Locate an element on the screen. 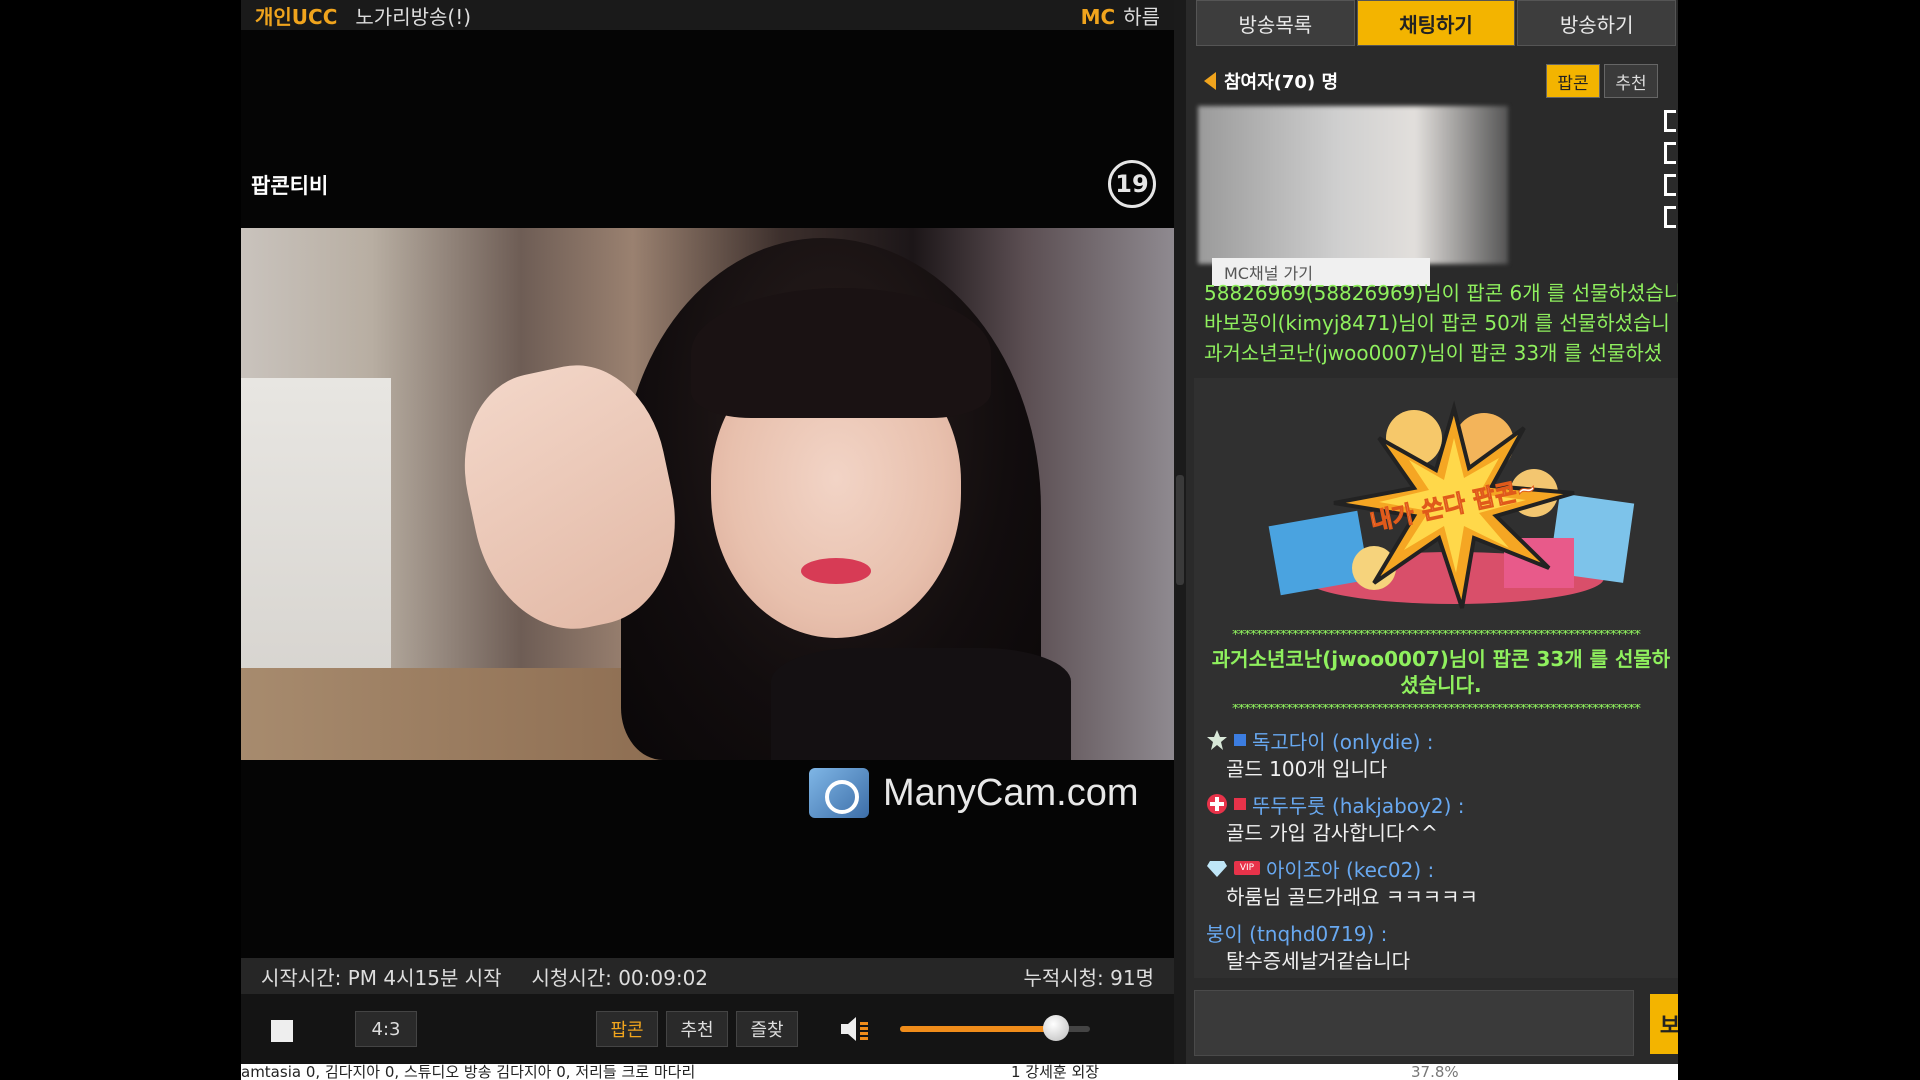  chat-text: 하룸님 골드가래요 ㅋㅋㅋㅋㅋ is located at coordinates (1352, 897).